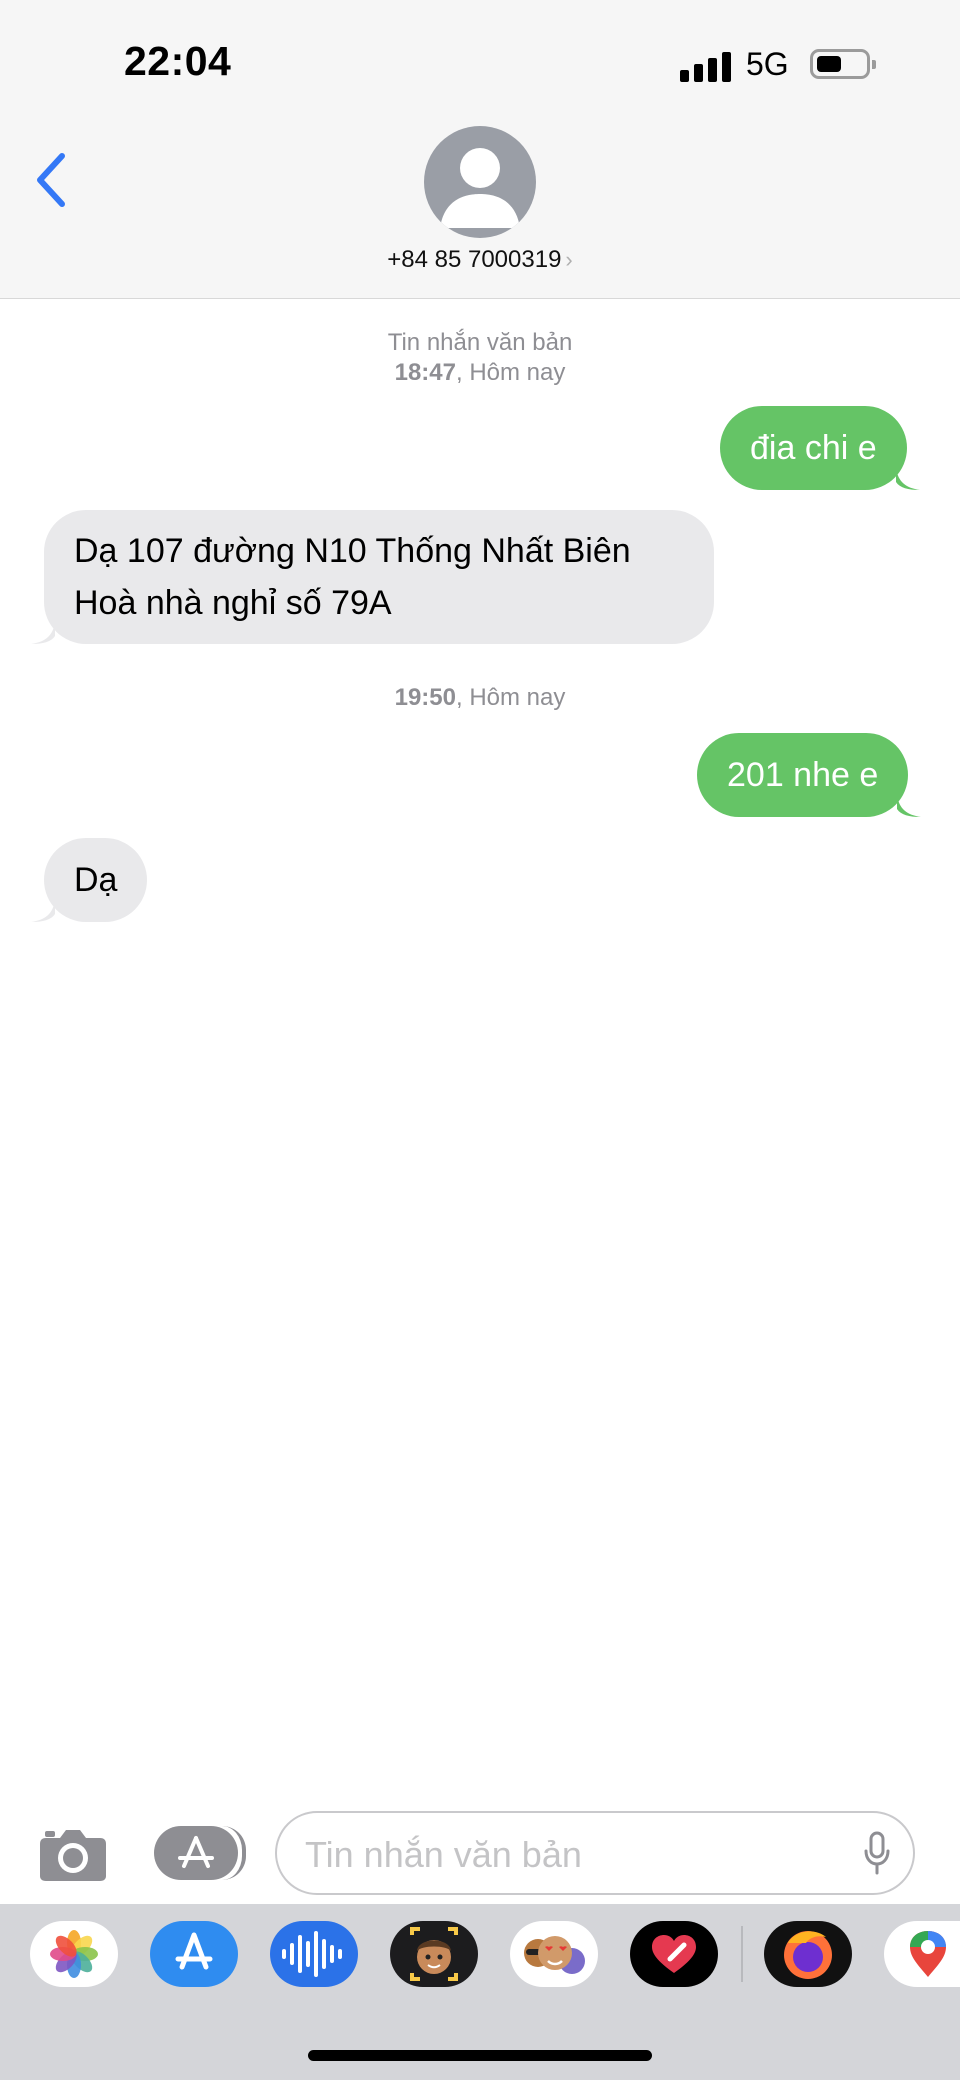  Describe the element at coordinates (877, 1854) in the screenshot. I see `microphone-icon` at that location.